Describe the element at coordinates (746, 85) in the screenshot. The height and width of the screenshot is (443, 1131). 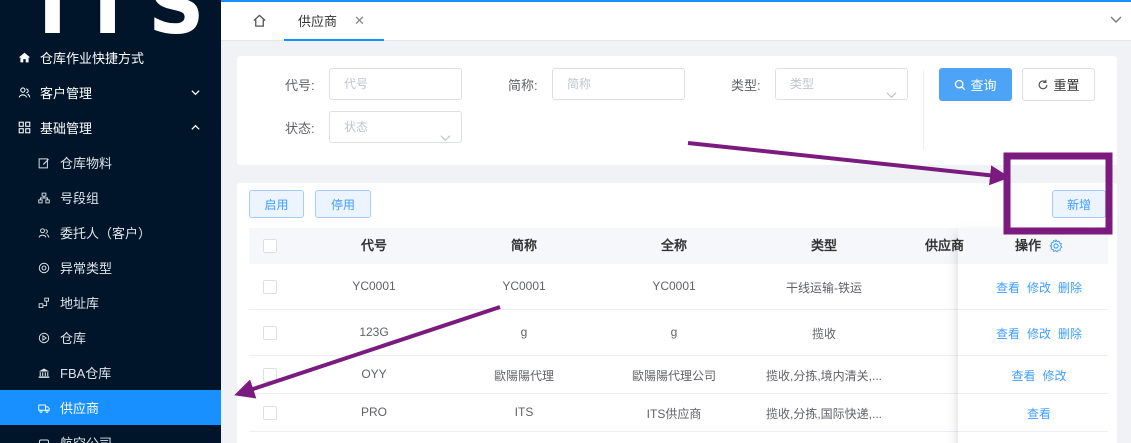
I see `type-label: 类型:` at that location.